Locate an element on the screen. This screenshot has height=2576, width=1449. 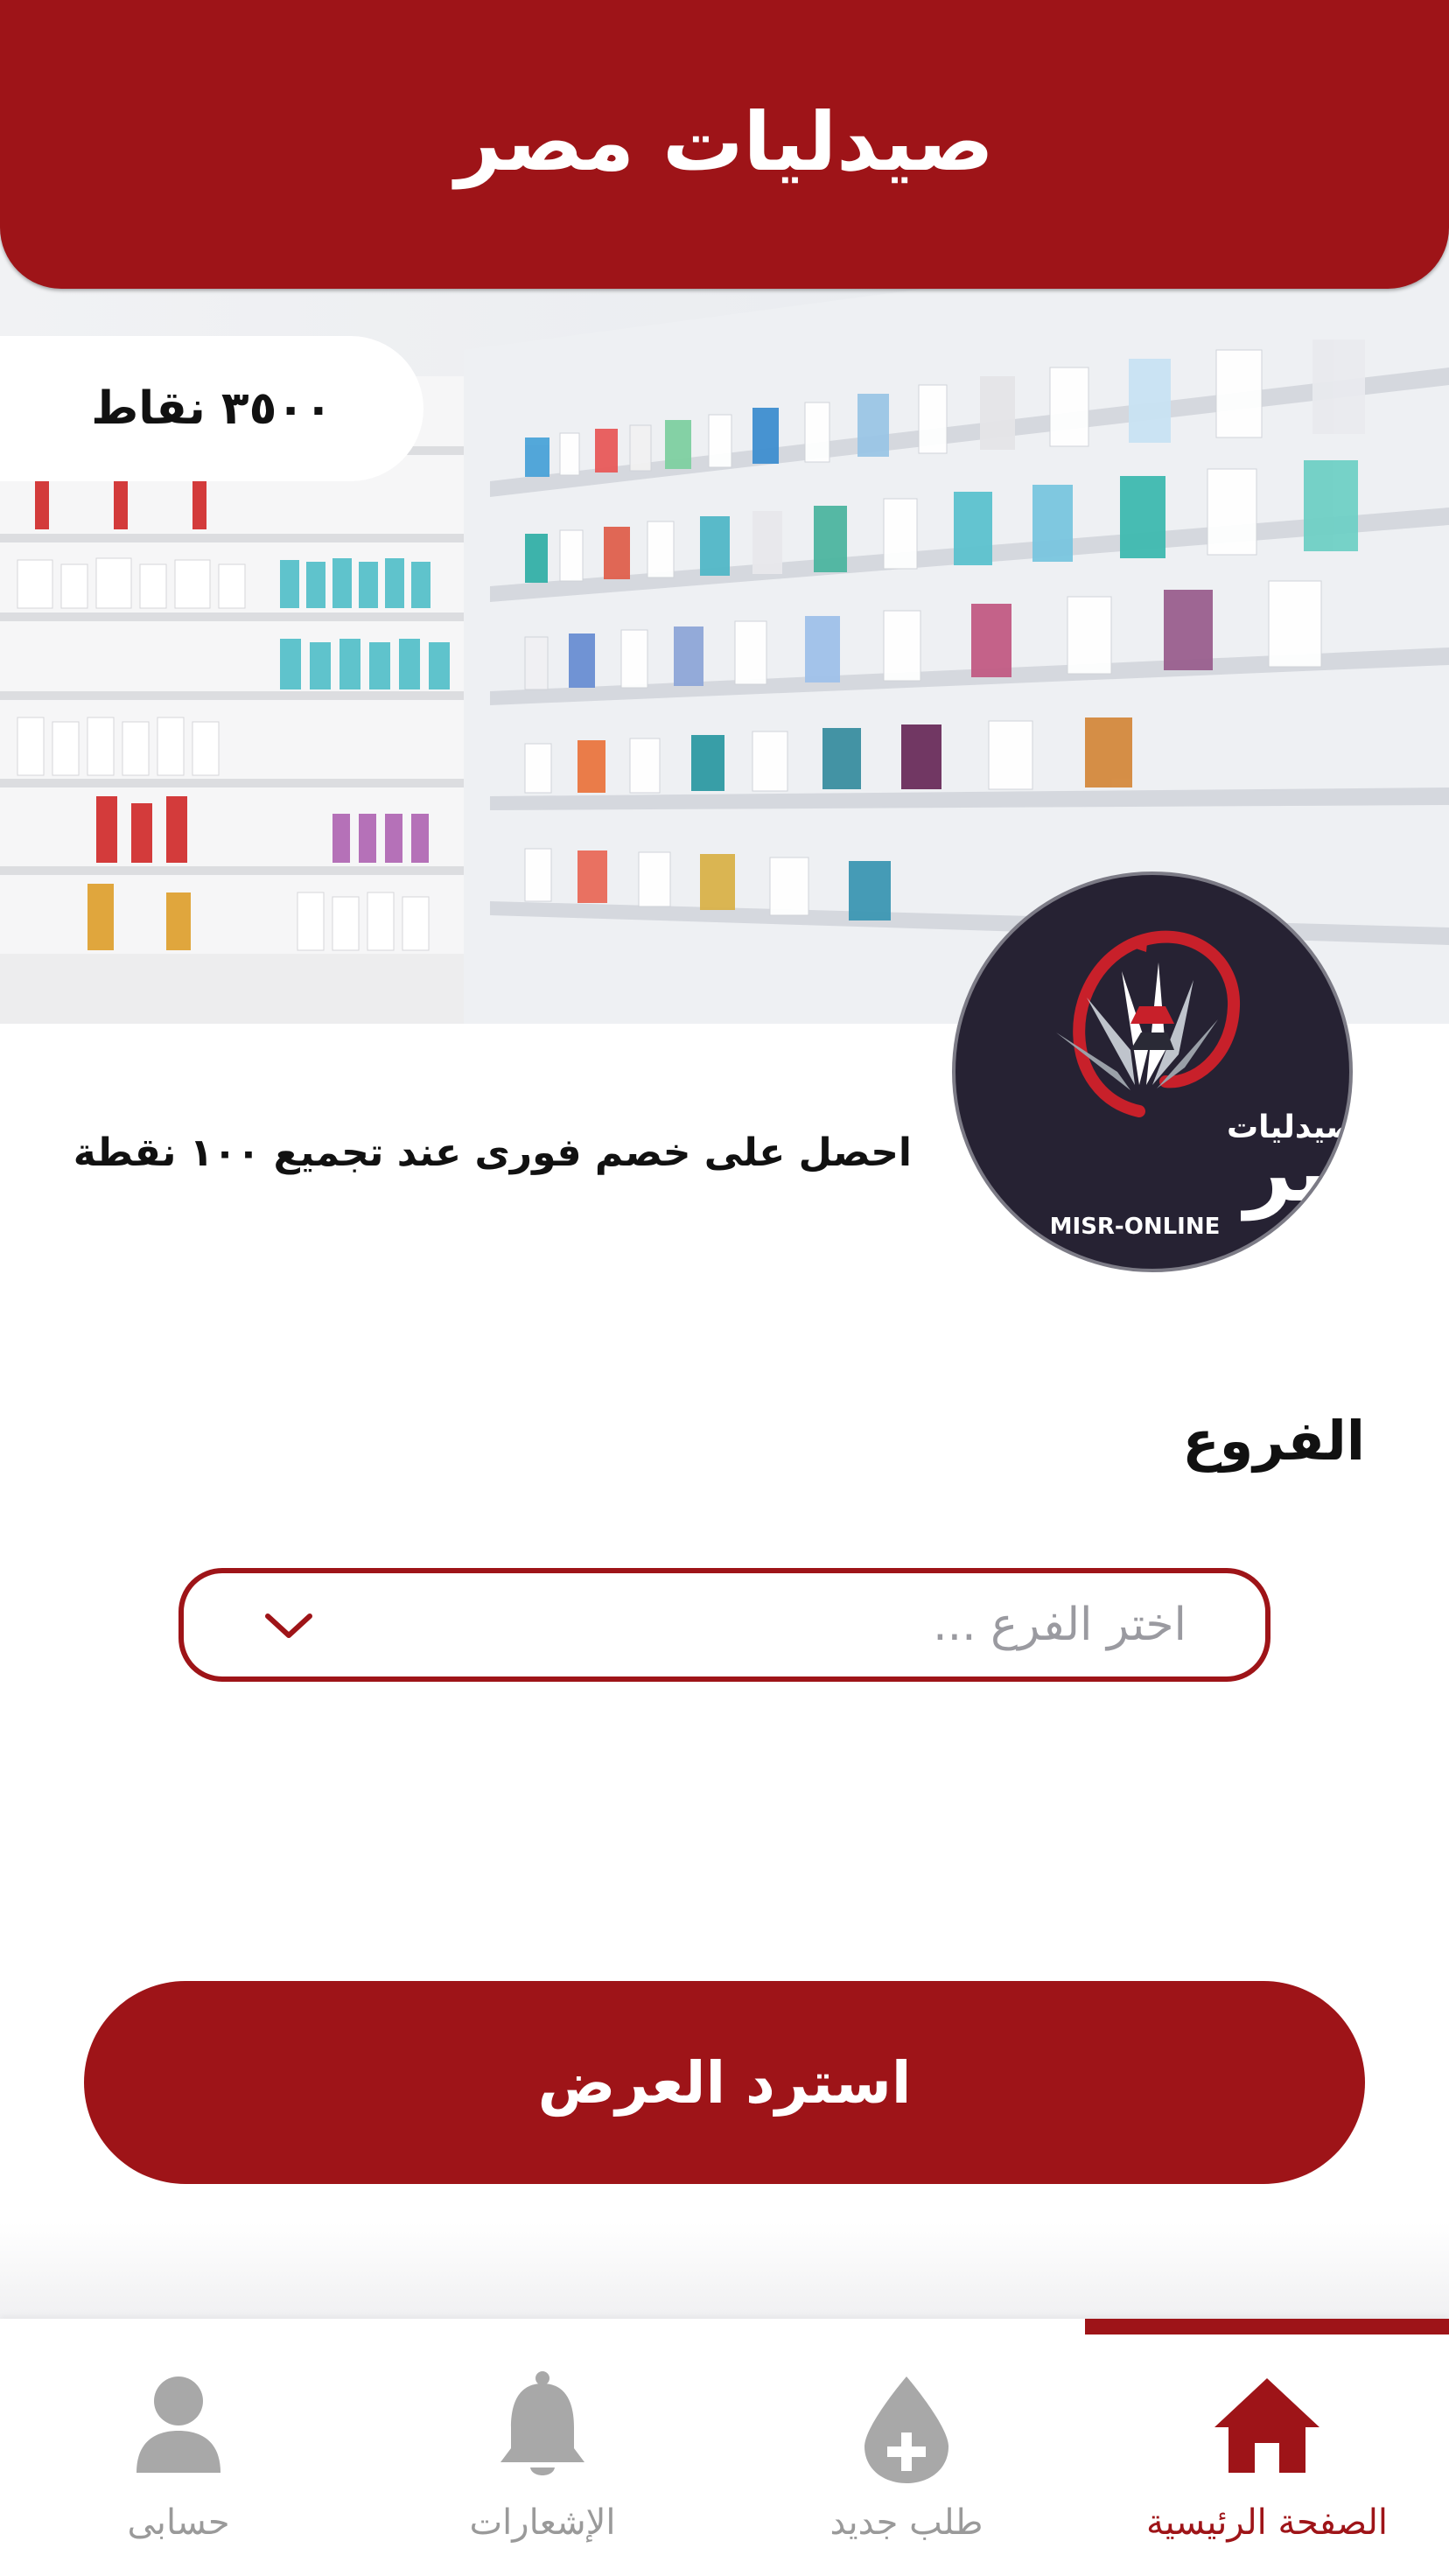
nav-label-notifications: الإشعارات is located at coordinates (542, 2522).